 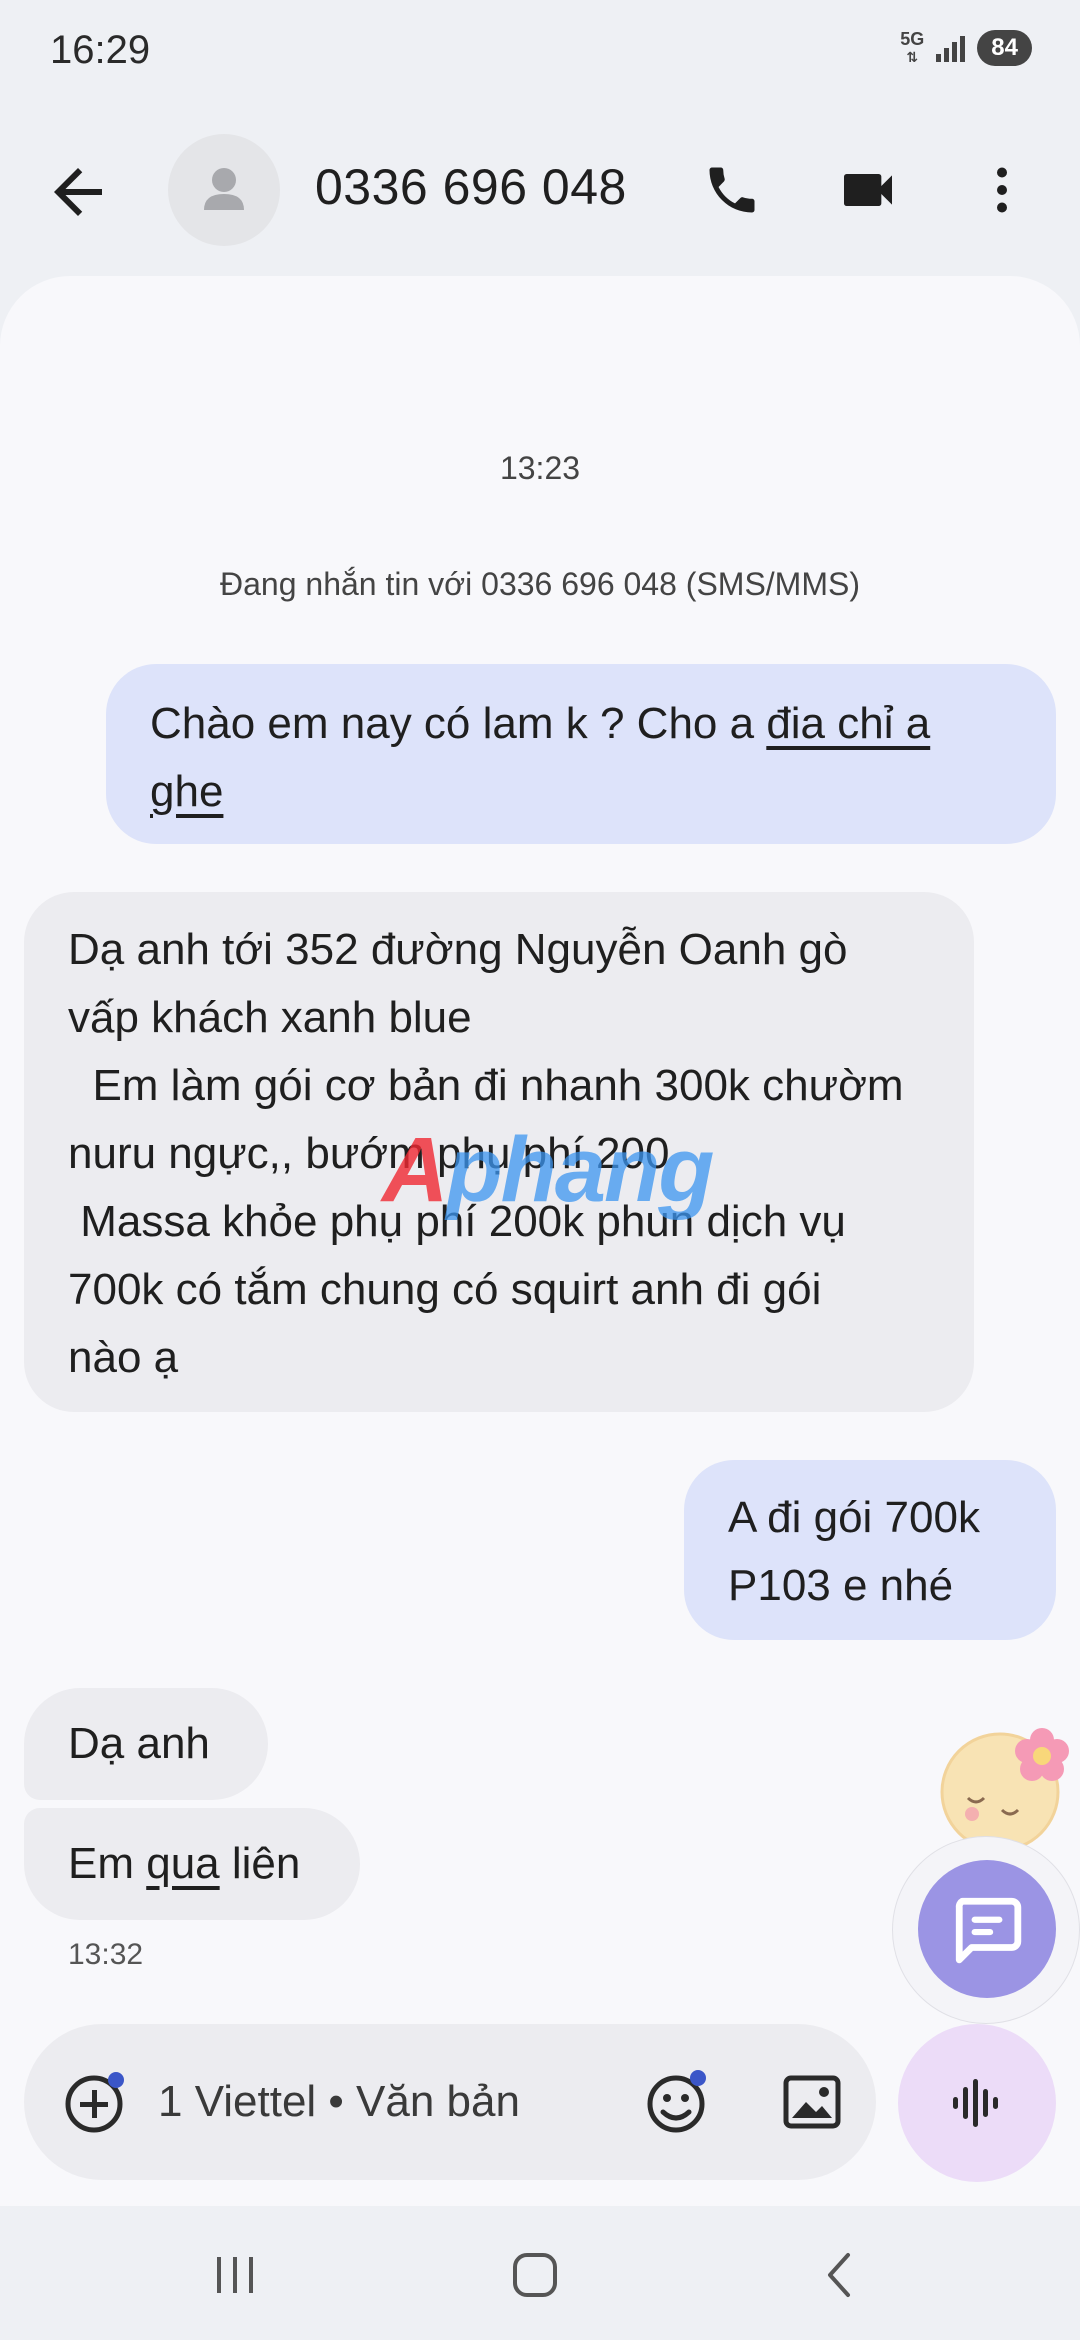 What do you see at coordinates (471, 187) in the screenshot?
I see `contact-name: 0336 696 048` at bounding box center [471, 187].